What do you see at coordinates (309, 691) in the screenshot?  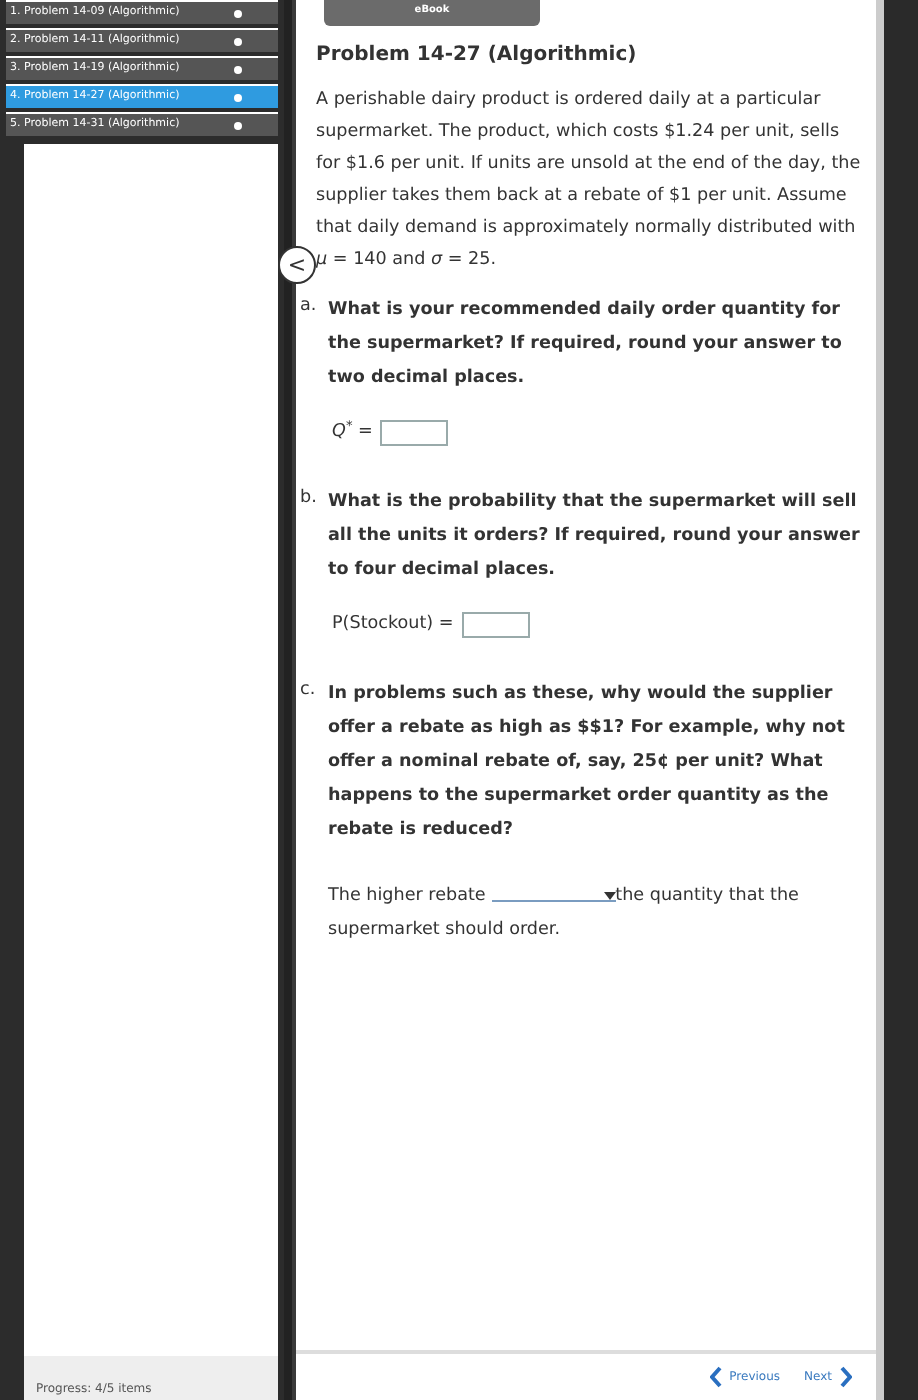 I see `question-letter: c.` at bounding box center [309, 691].